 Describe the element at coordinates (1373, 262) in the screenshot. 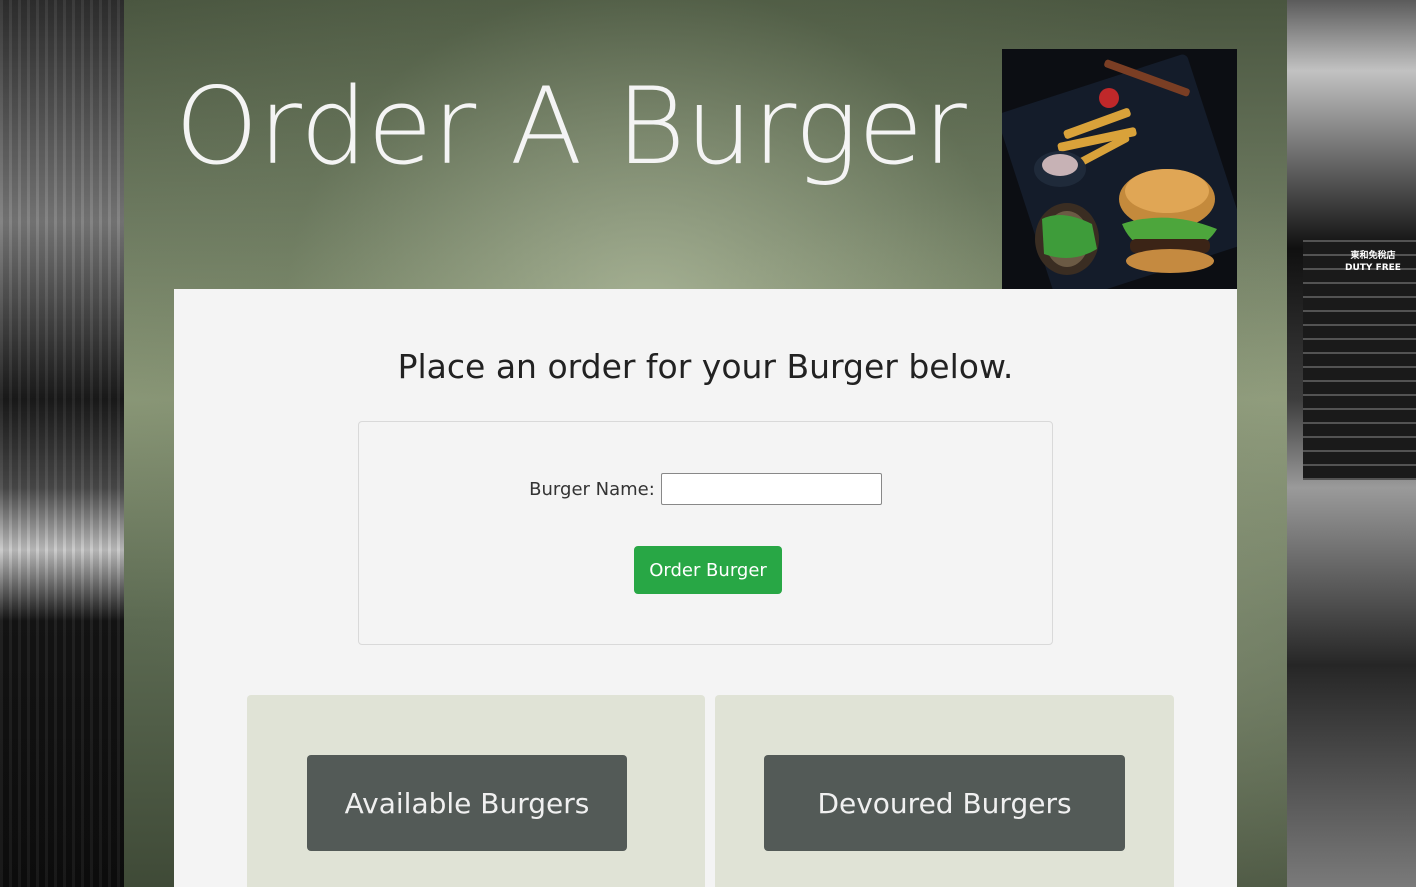

I see `duty-free-sign: 東和免稅店 DUTY FREE` at that location.